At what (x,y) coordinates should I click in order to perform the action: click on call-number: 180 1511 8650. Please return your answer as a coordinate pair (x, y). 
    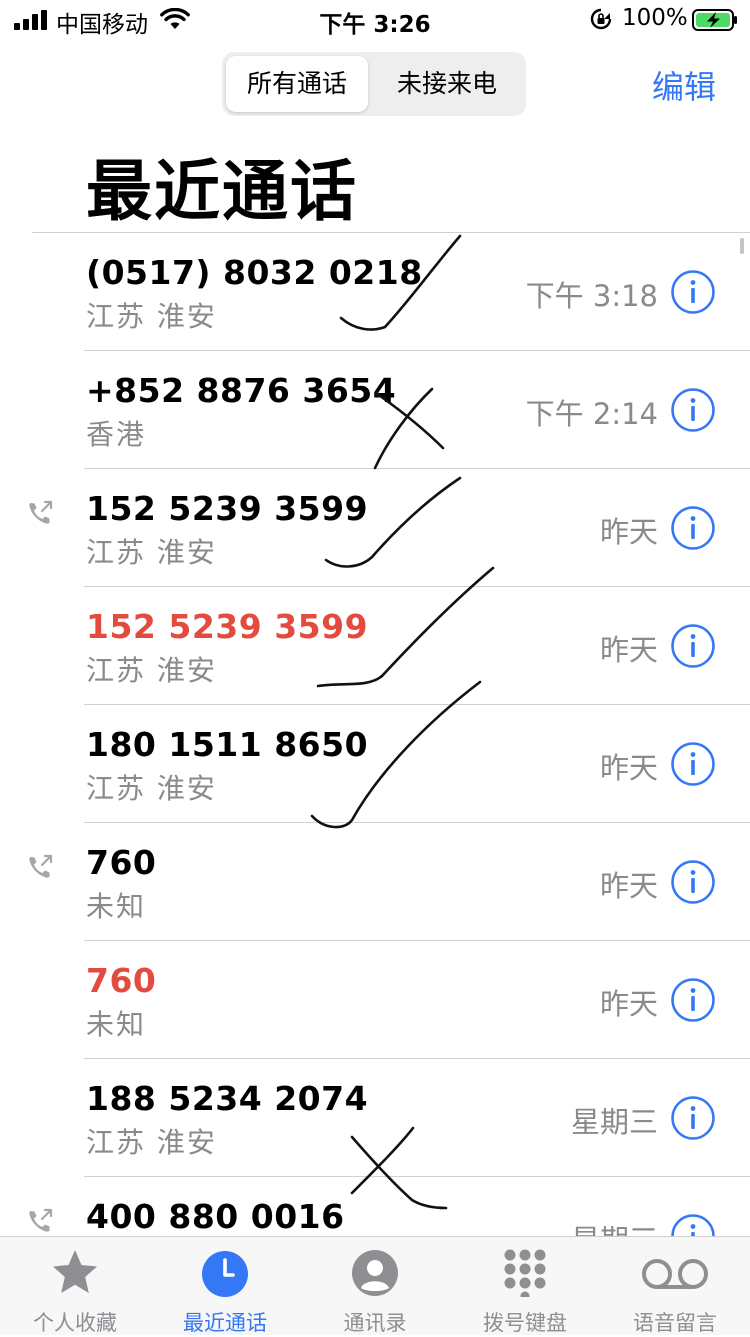
    Looking at the image, I should click on (227, 744).